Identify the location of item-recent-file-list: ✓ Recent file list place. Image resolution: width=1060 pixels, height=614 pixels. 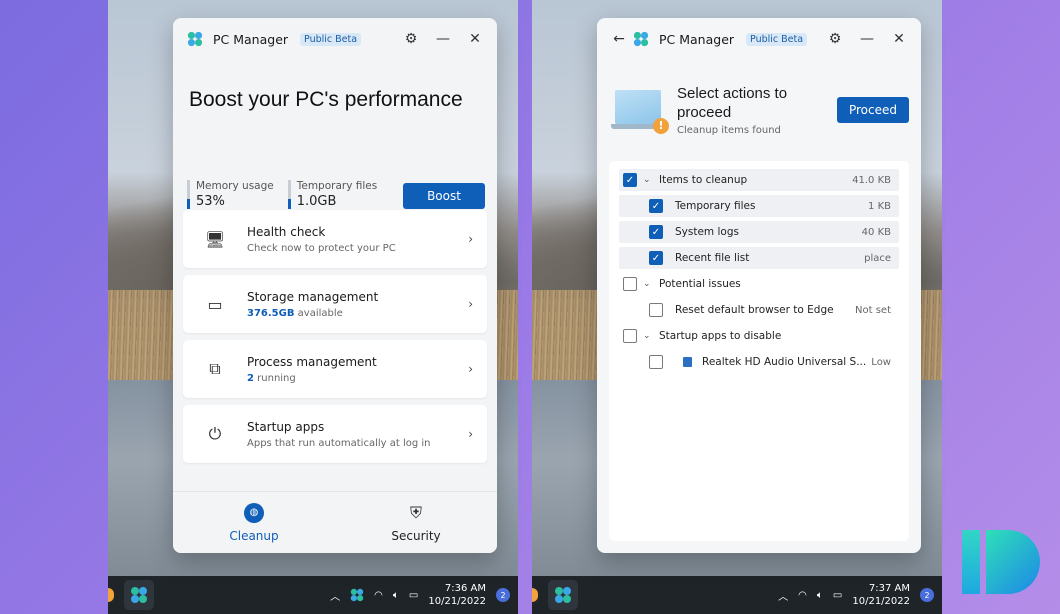
(759, 258).